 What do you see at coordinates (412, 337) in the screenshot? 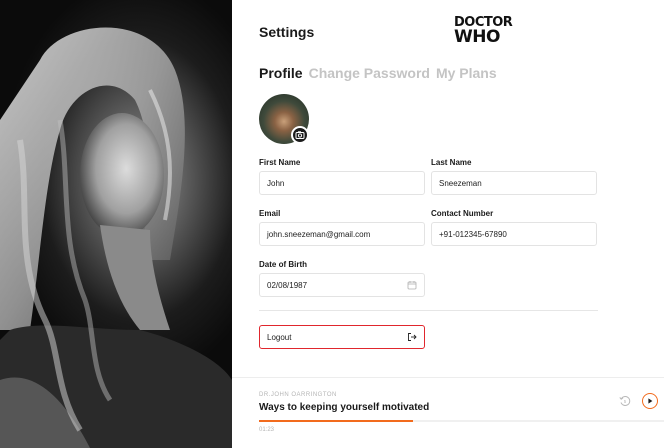
I see `logout-icon` at bounding box center [412, 337].